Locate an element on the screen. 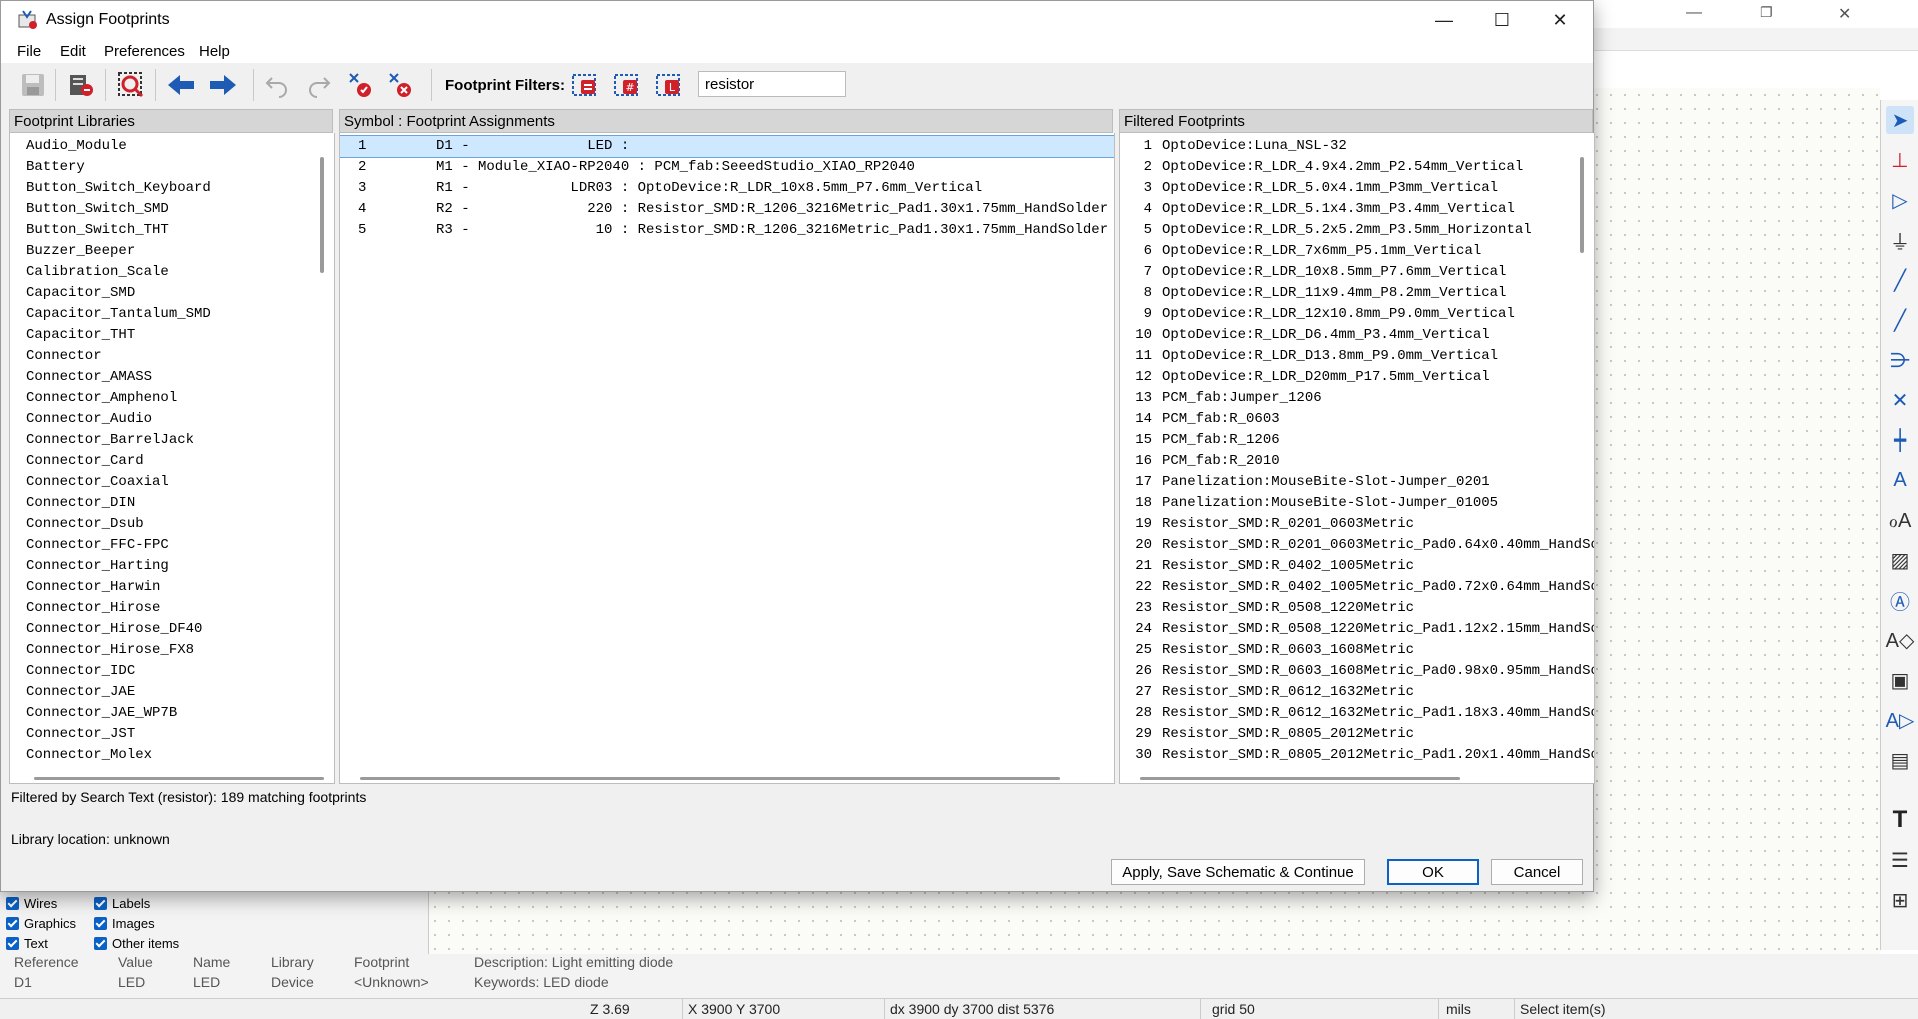  global-label-icon: Ⓐ is located at coordinates (1900, 600).